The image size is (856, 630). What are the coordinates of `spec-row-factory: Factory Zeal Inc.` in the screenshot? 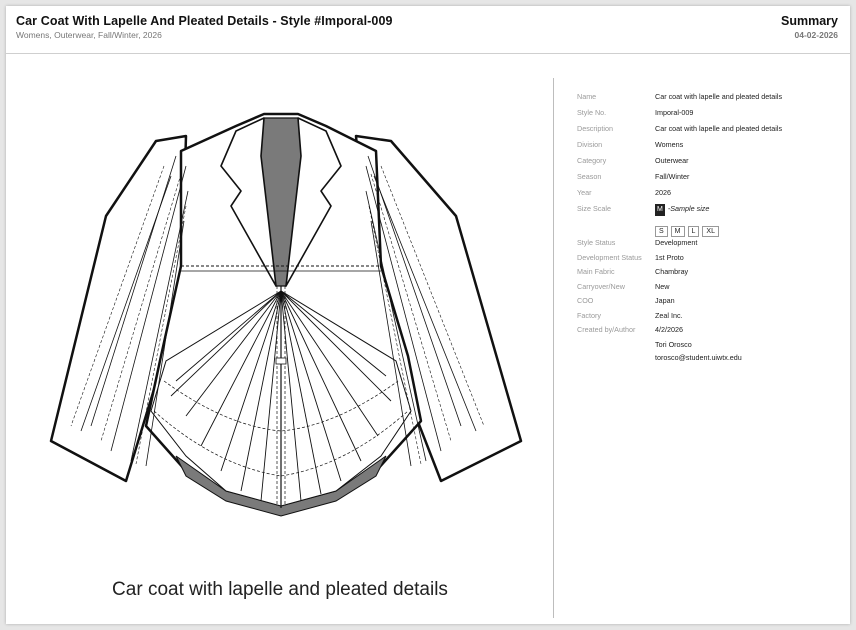 It's located at (708, 318).